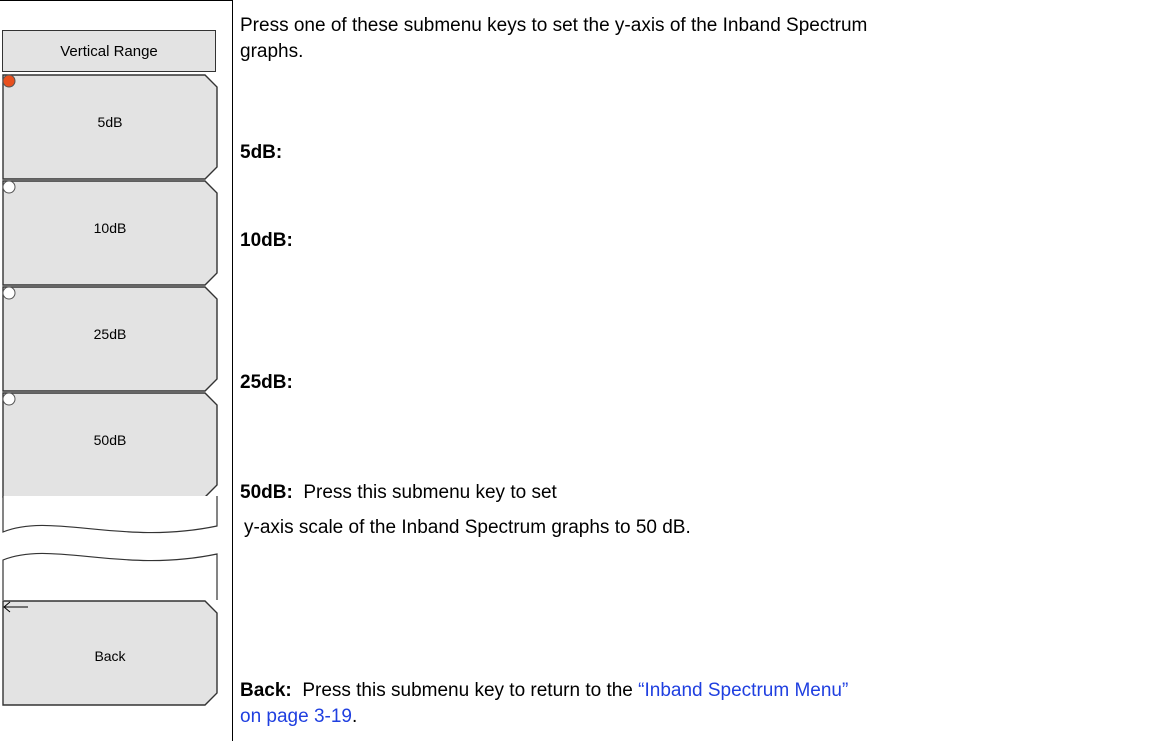 This screenshot has width=1163, height=741. Describe the element at coordinates (430, 492) in the screenshot. I see `item-50db-desc: Press this submenu key to set` at that location.